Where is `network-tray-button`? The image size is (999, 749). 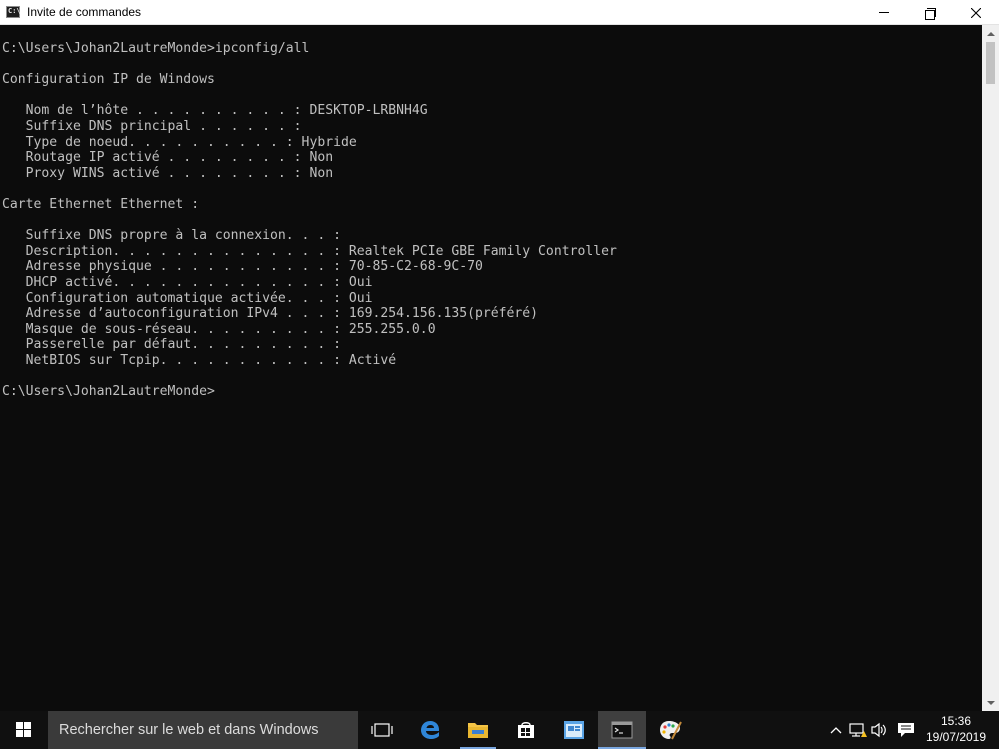 network-tray-button is located at coordinates (858, 730).